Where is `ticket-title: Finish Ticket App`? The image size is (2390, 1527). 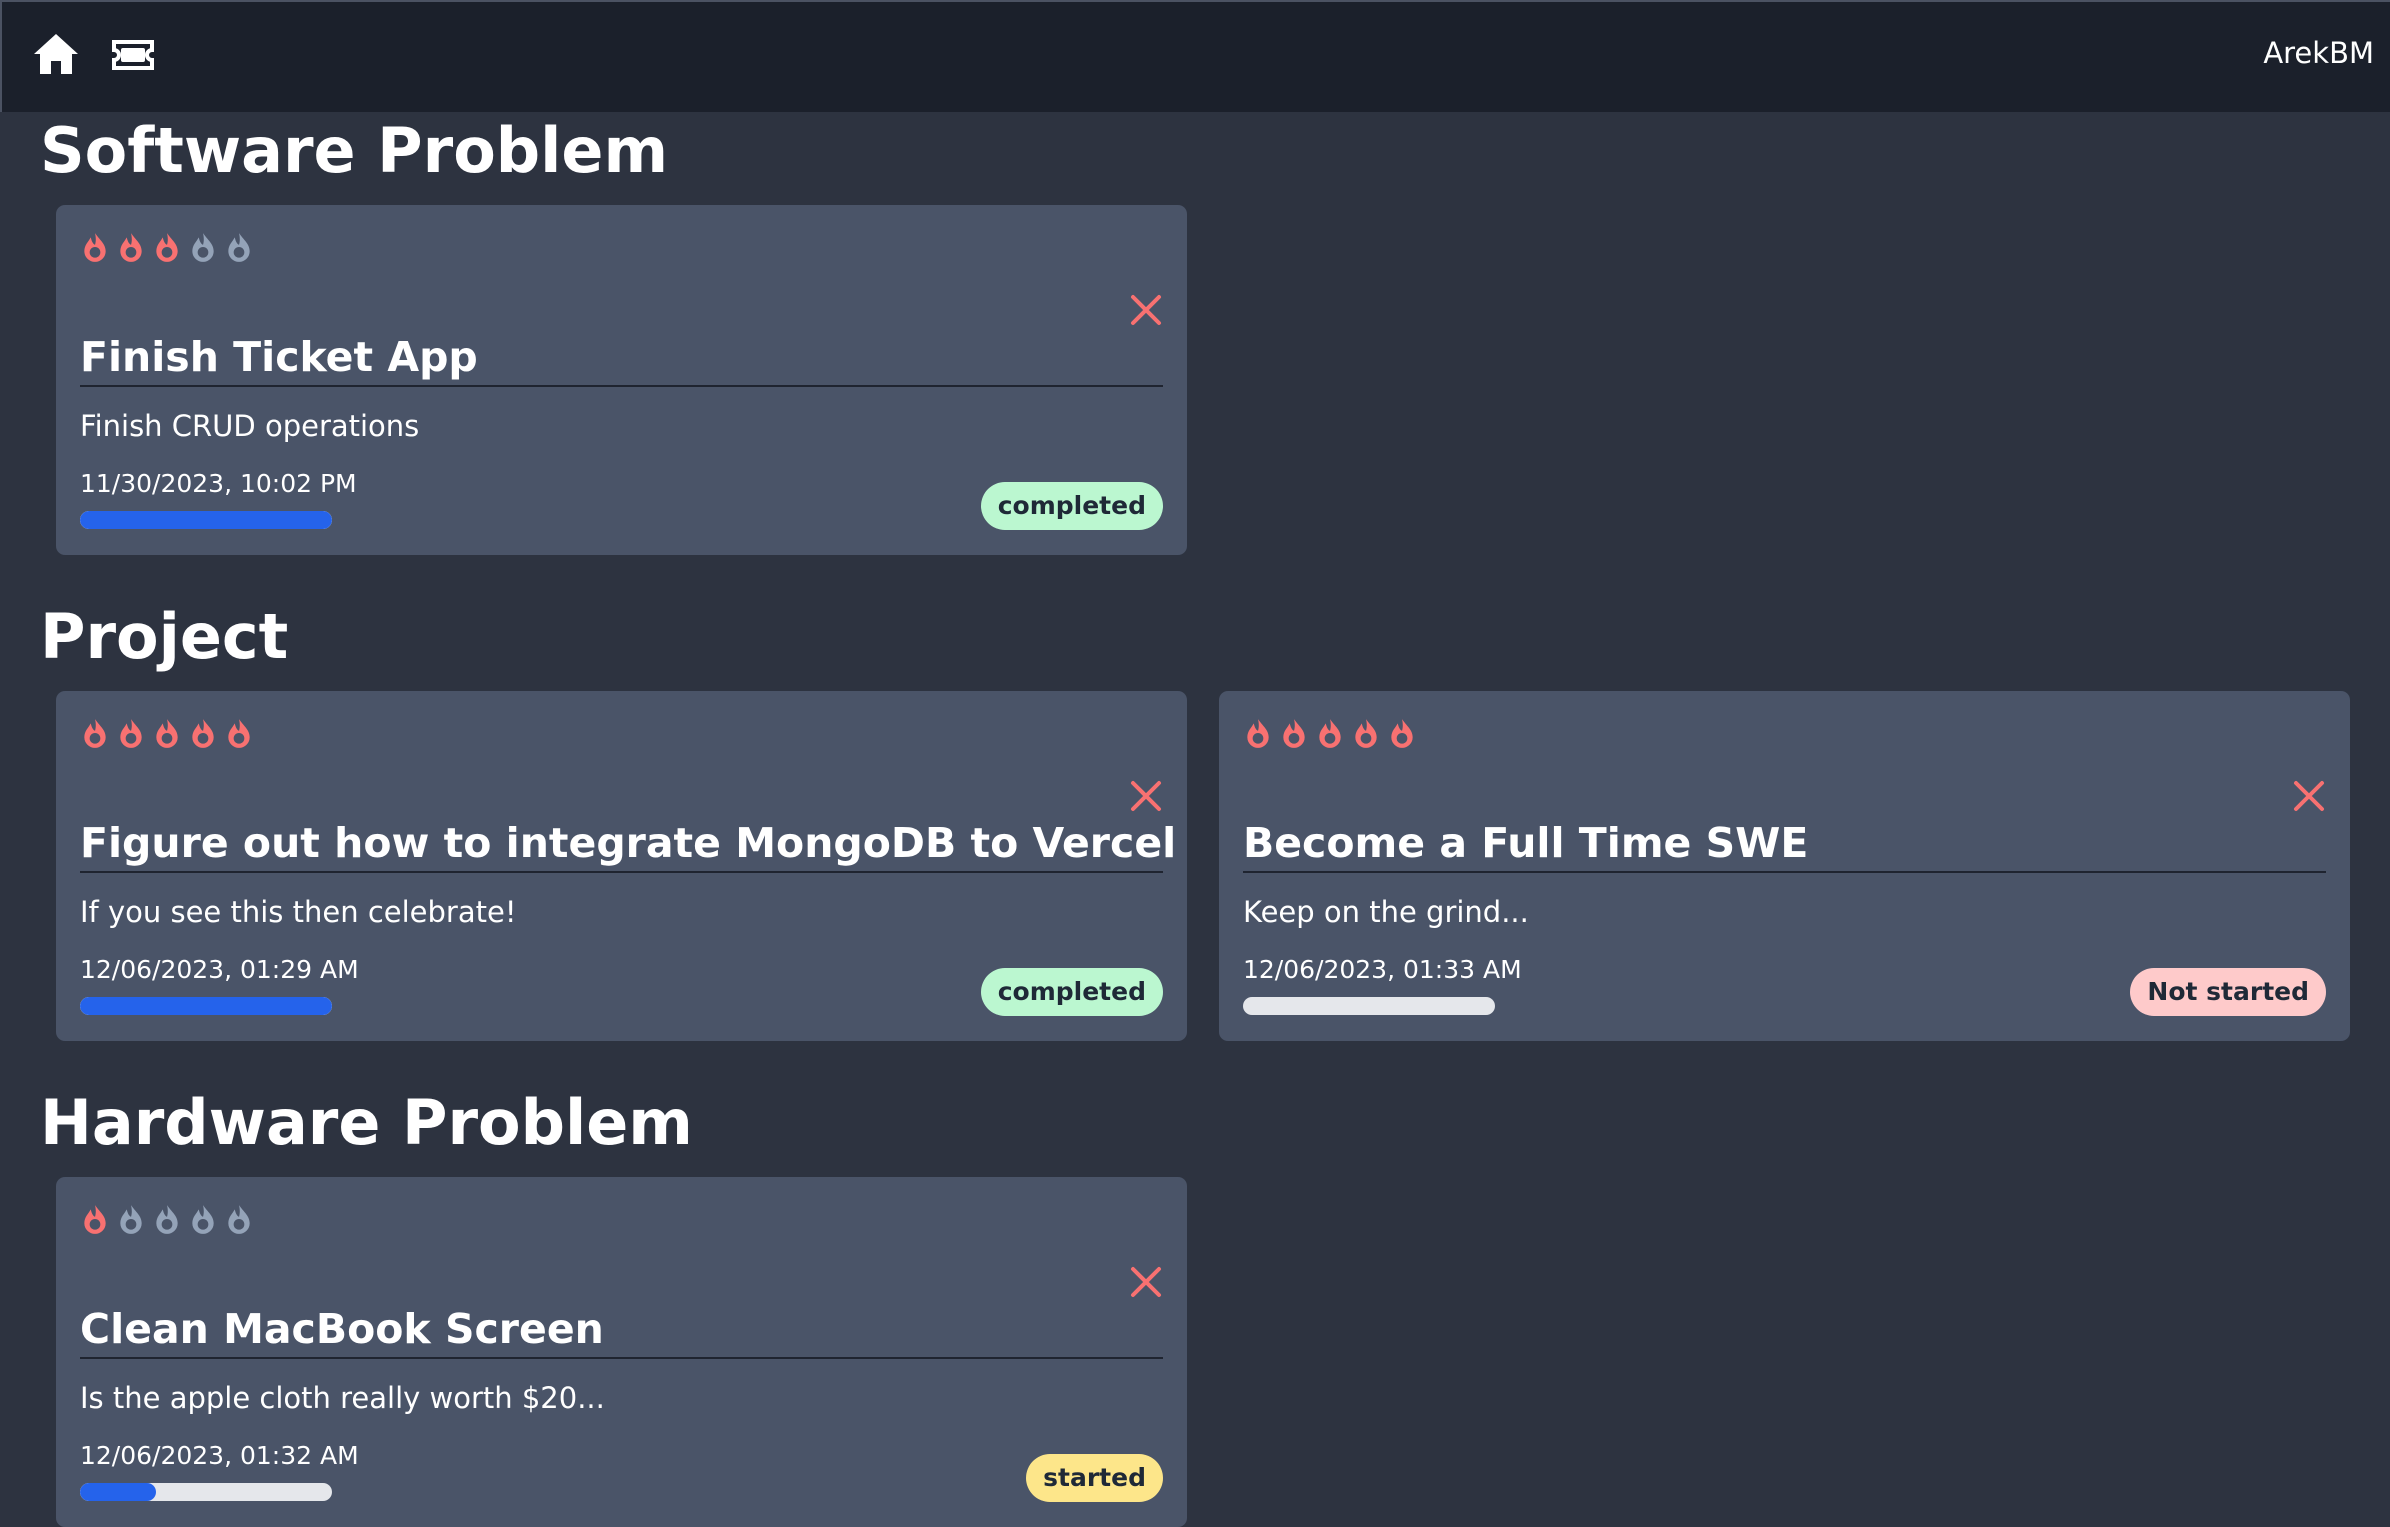
ticket-title: Finish Ticket App is located at coordinates (621, 360).